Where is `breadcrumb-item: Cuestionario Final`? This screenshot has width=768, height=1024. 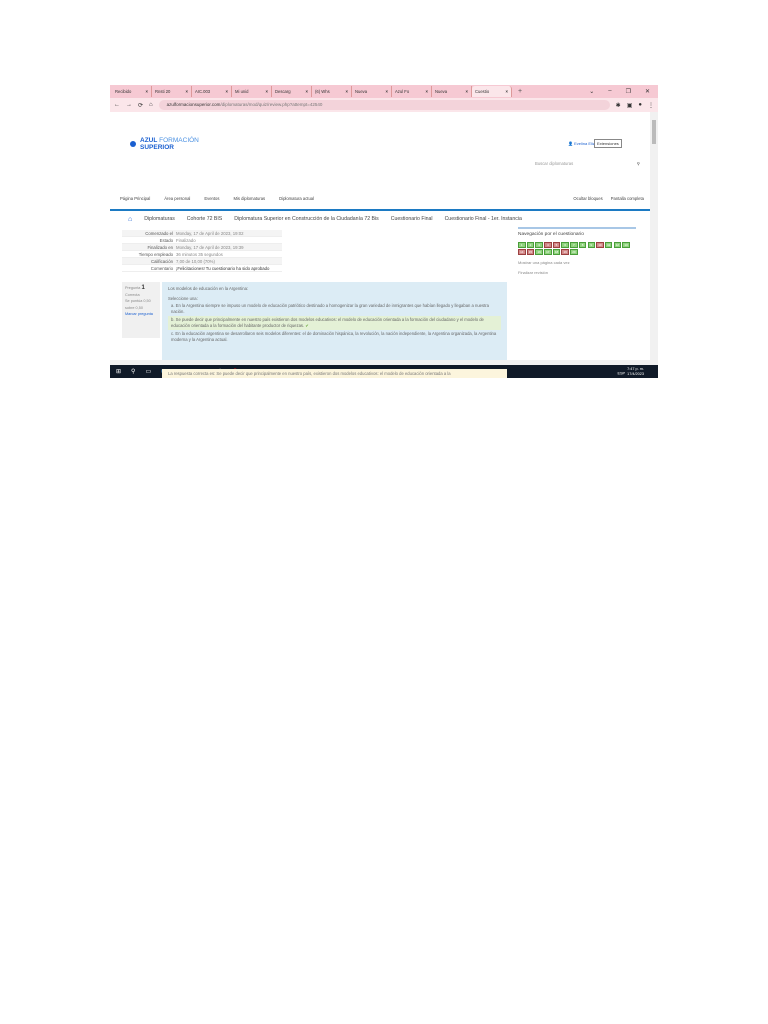
breadcrumb-item: Cuestionario Final is located at coordinates (412, 219).